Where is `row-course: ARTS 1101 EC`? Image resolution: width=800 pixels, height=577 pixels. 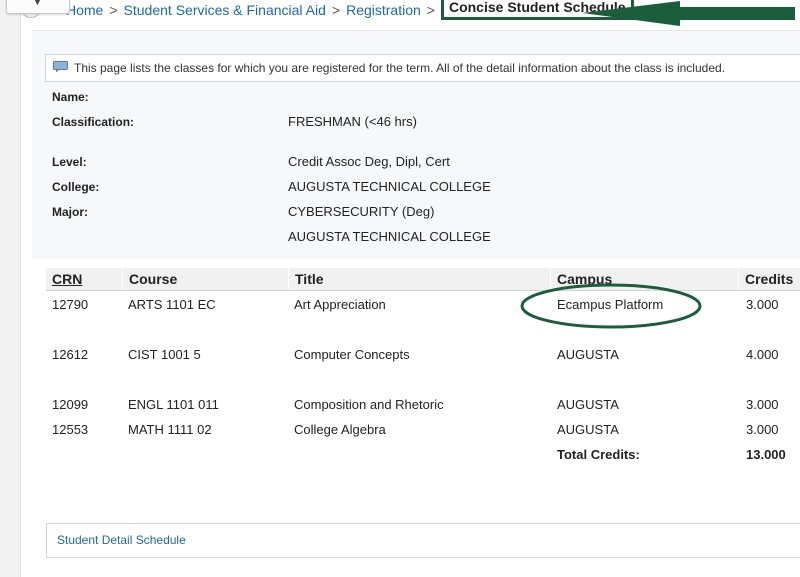 row-course: ARTS 1101 EC is located at coordinates (172, 304).